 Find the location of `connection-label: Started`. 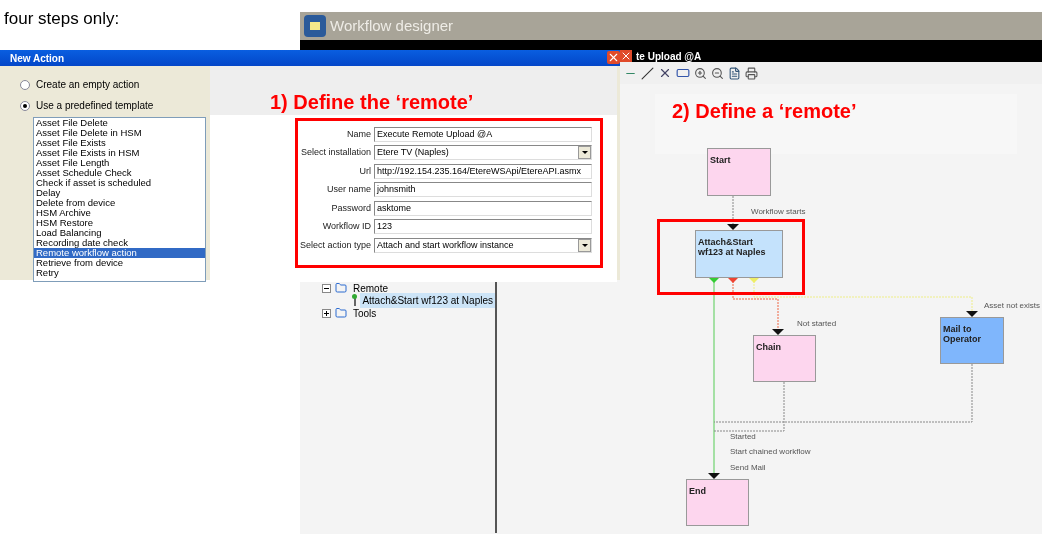

connection-label: Started is located at coordinates (743, 437).